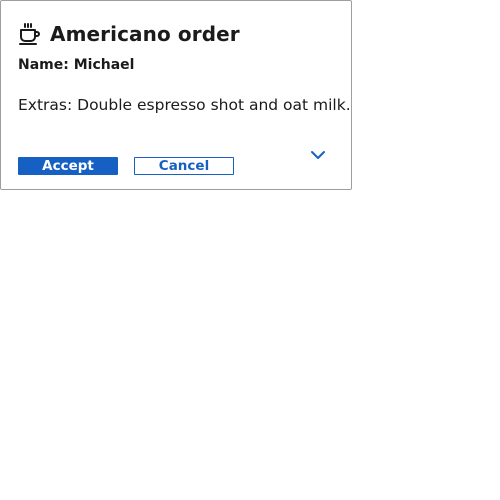  What do you see at coordinates (30, 34) in the screenshot?
I see `coffee-cup-icon` at bounding box center [30, 34].